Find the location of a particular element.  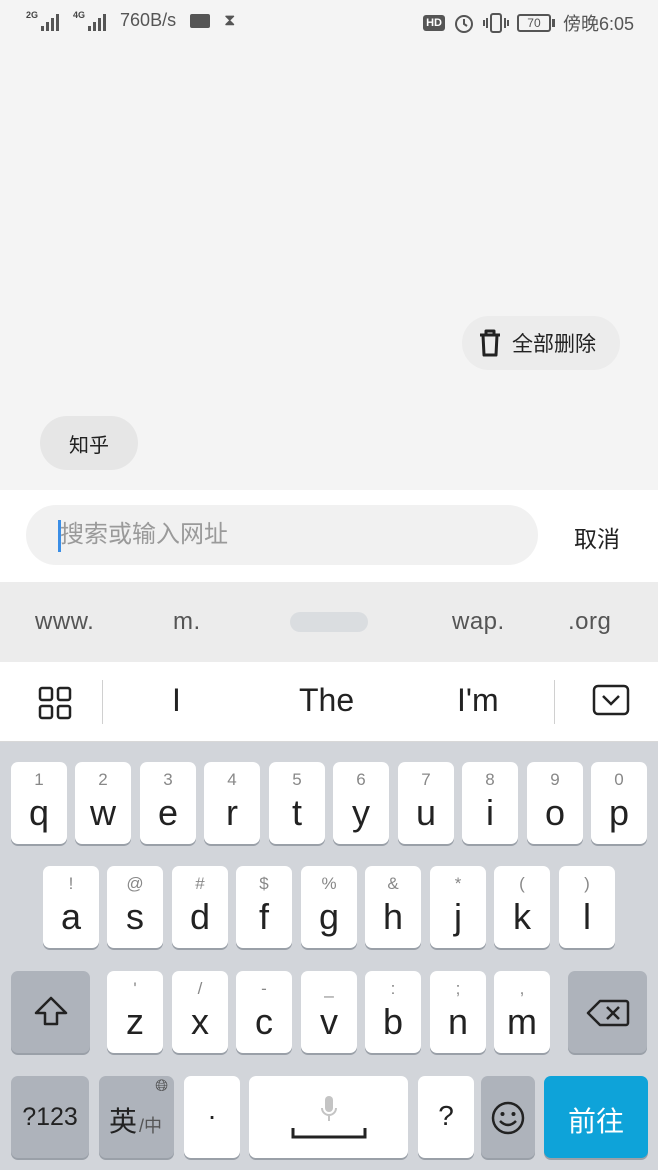

grid-menu-icon is located at coordinates (55, 703).